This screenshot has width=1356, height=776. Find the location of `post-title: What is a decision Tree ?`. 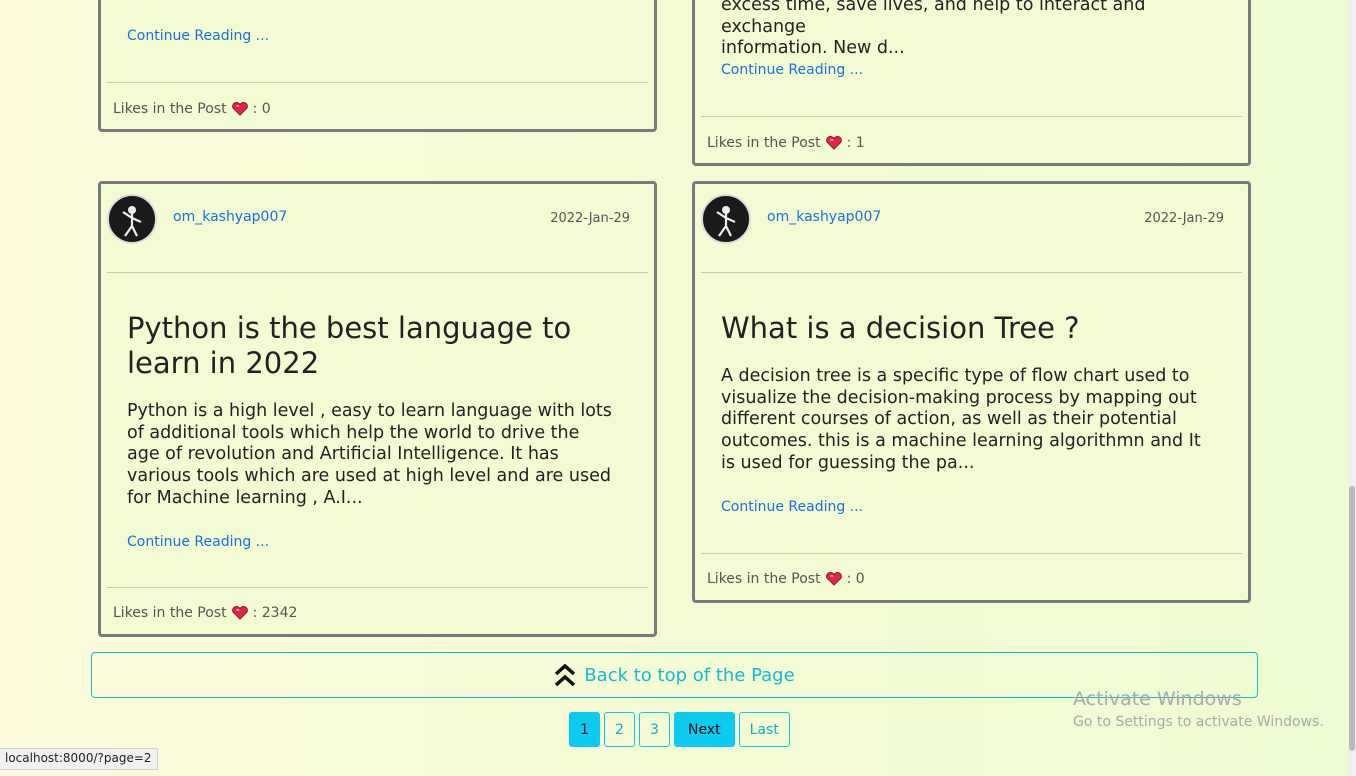

post-title: What is a decision Tree ? is located at coordinates (964, 328).